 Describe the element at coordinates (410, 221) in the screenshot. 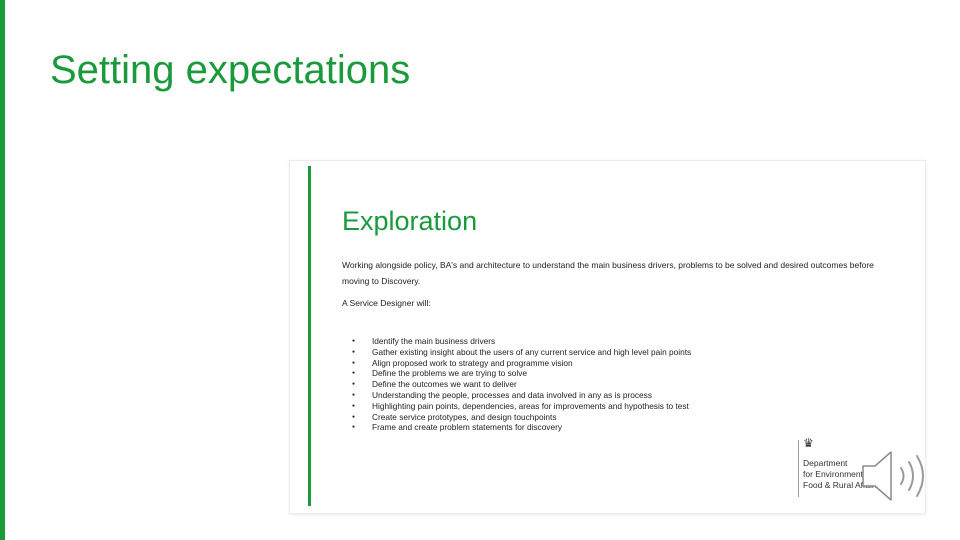

I see `embedded-slide-title: Exploration` at that location.